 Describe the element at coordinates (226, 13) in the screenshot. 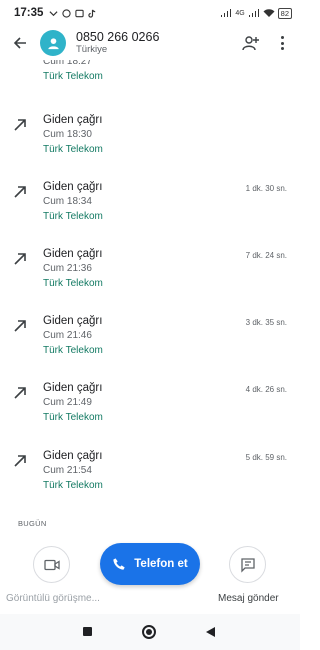

I see `signal-icon` at that location.